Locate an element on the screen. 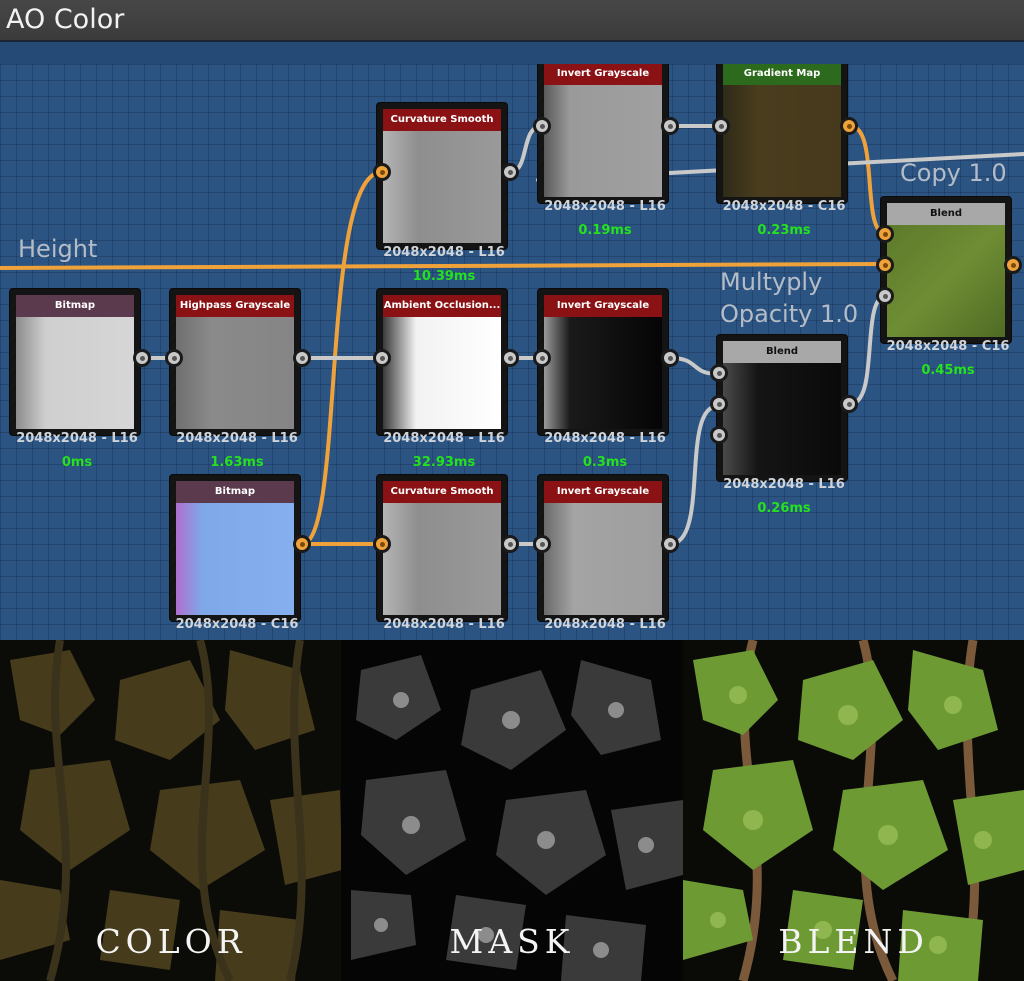 The height and width of the screenshot is (981, 1024). node-time: 0ms is located at coordinates (77, 462).